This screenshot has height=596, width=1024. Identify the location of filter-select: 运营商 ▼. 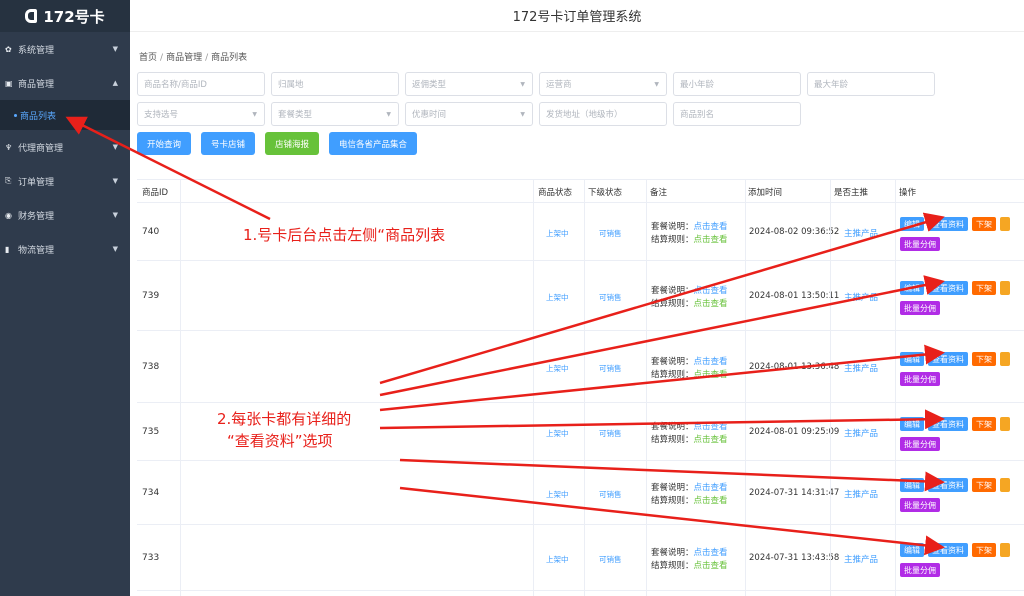
(603, 84).